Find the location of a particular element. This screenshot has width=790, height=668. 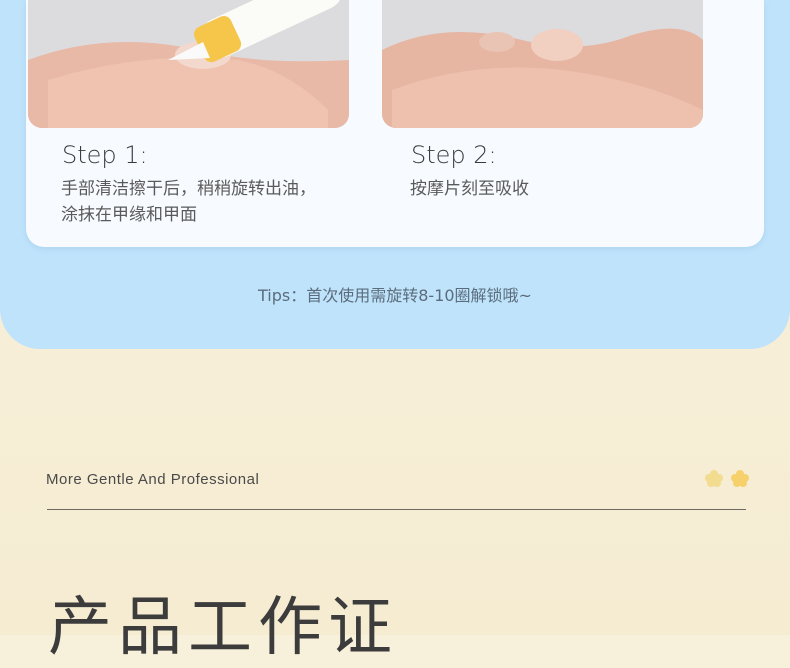

step-2-description: 按摩片刻至吸收 is located at coordinates (469, 189).